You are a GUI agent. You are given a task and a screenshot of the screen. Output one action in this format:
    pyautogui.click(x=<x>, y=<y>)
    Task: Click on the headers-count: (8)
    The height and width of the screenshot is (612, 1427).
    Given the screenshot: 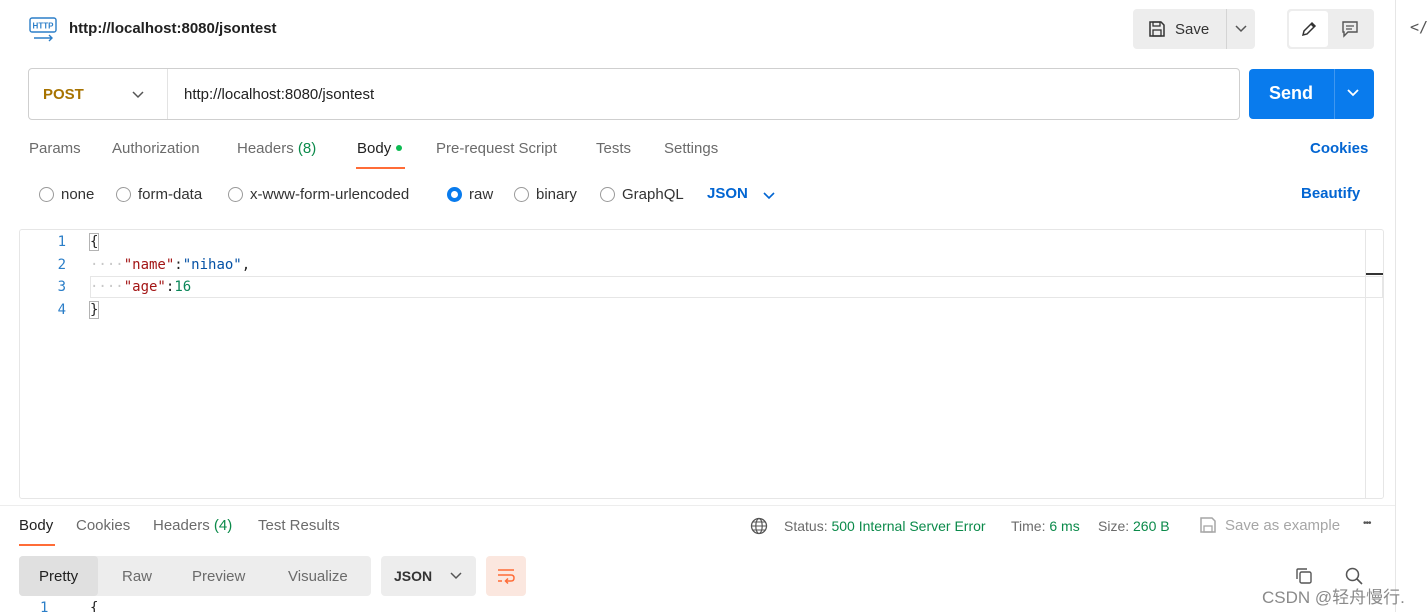 What is the action you would take?
    pyautogui.click(x=307, y=148)
    